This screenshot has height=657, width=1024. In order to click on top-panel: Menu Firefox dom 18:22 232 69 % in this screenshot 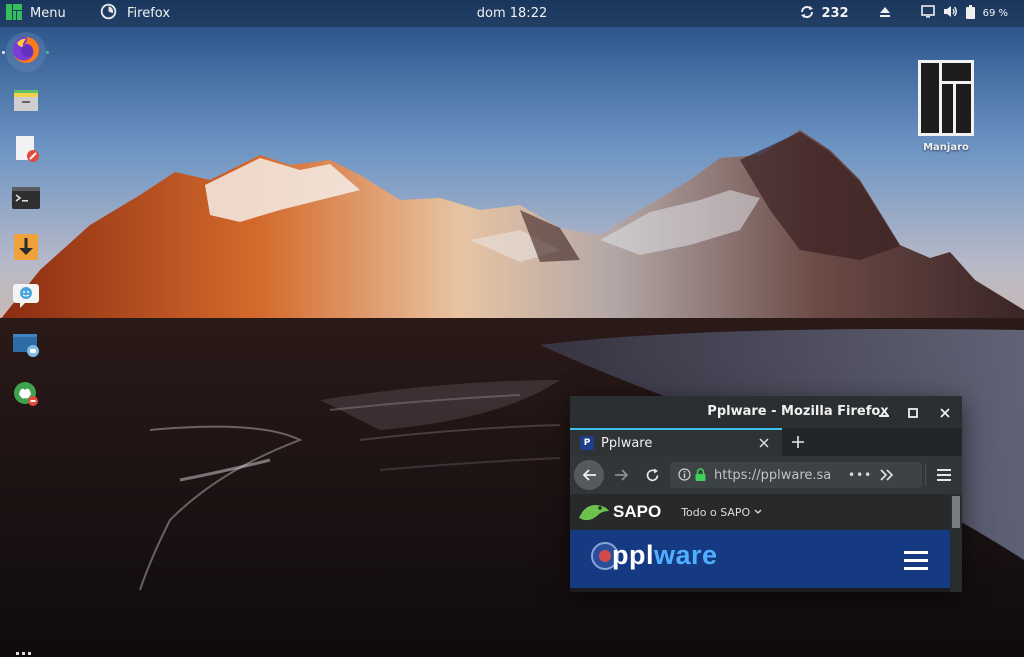, I will do `click(512, 13)`.